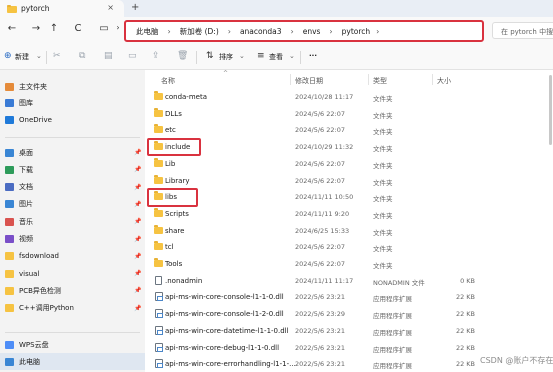 Image resolution: width=553 pixels, height=372 pixels. What do you see at coordinates (72, 204) in the screenshot?
I see `sidebar-item: 图片 📌` at bounding box center [72, 204].